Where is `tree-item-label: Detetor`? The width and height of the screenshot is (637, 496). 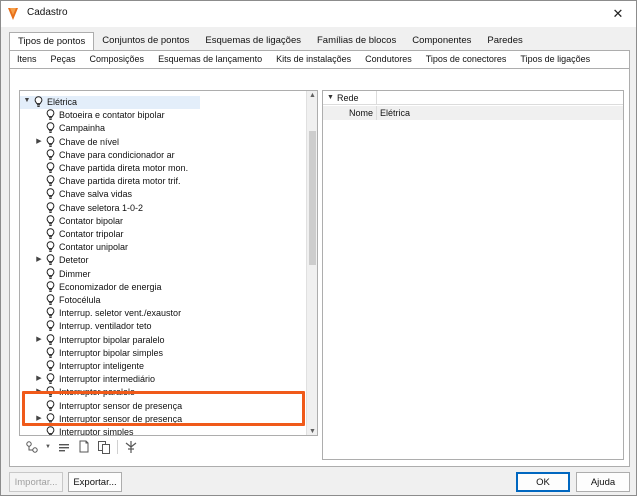
tree-item-label: Detetor is located at coordinates (74, 260).